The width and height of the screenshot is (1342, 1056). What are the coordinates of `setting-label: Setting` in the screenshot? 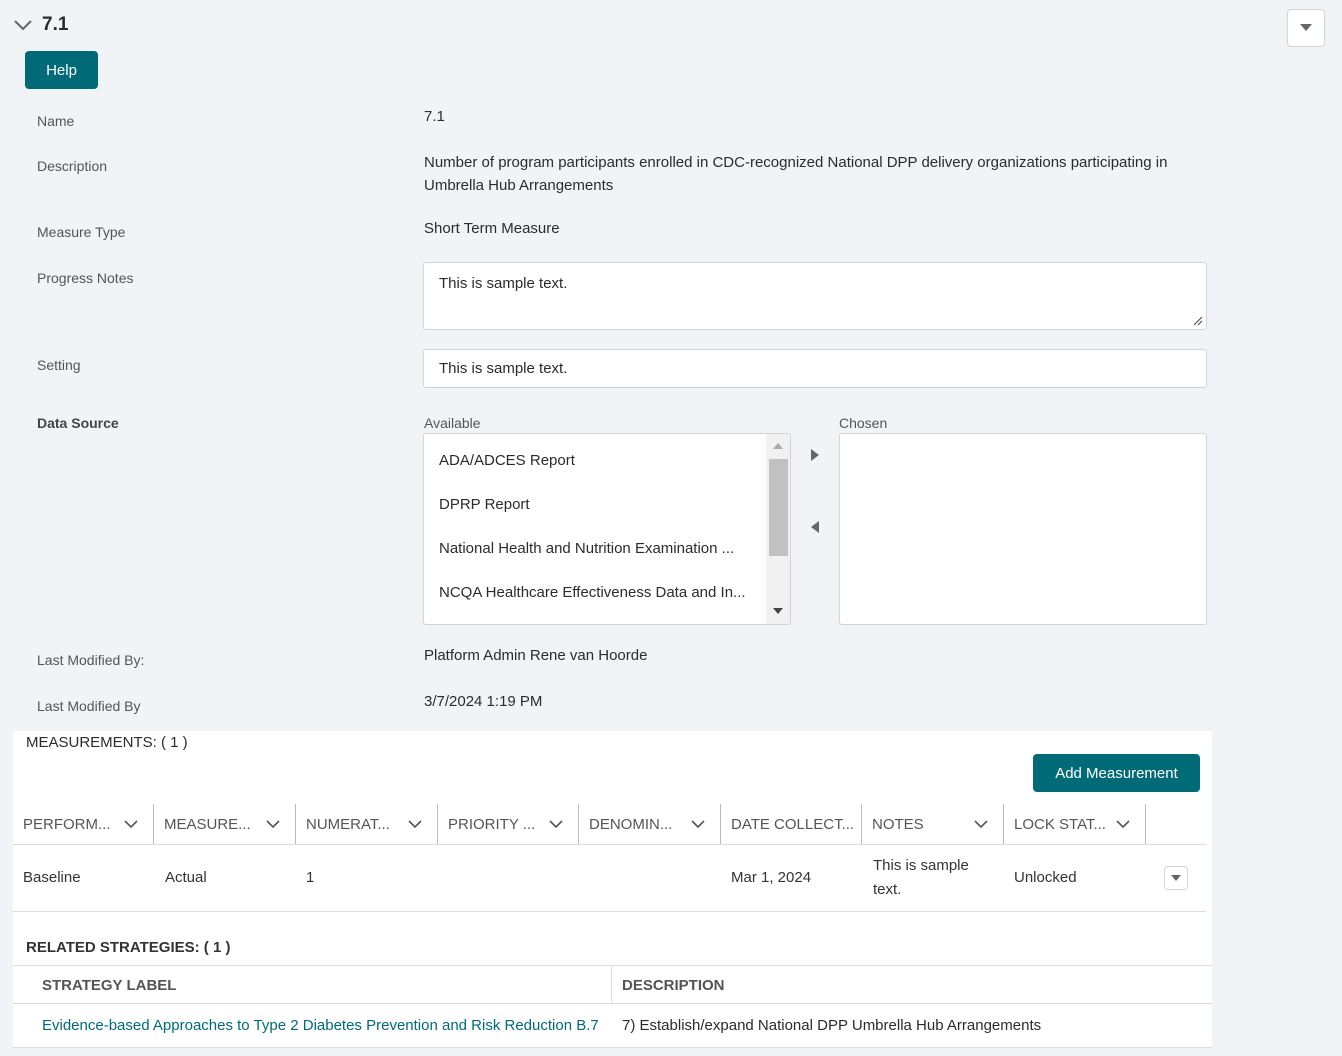 It's located at (59, 365).